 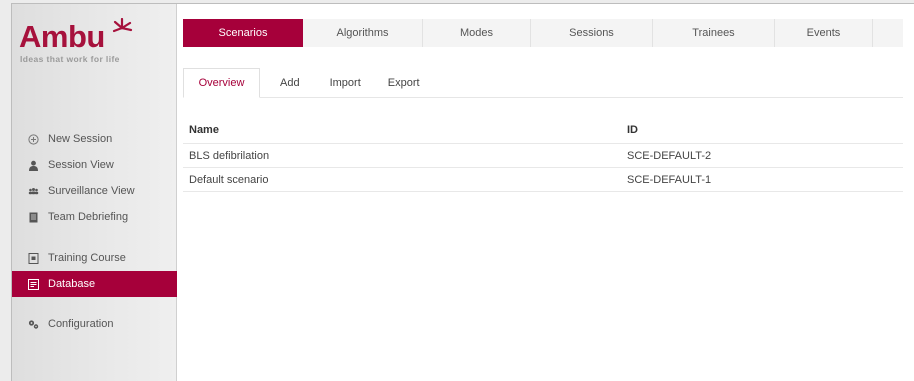 What do you see at coordinates (363, 33) in the screenshot?
I see `tab-algorithms: Algorithms` at bounding box center [363, 33].